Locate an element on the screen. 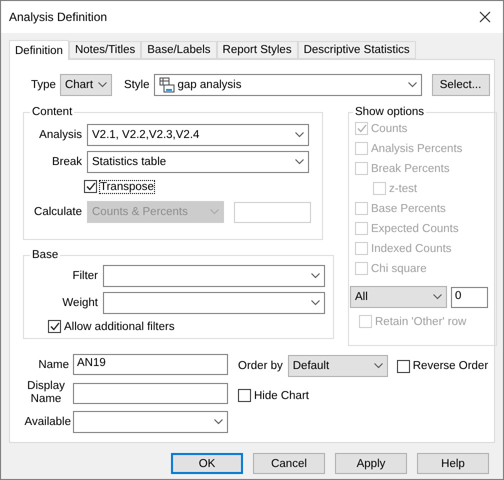  window-title: Analysis Definition is located at coordinates (58, 17).